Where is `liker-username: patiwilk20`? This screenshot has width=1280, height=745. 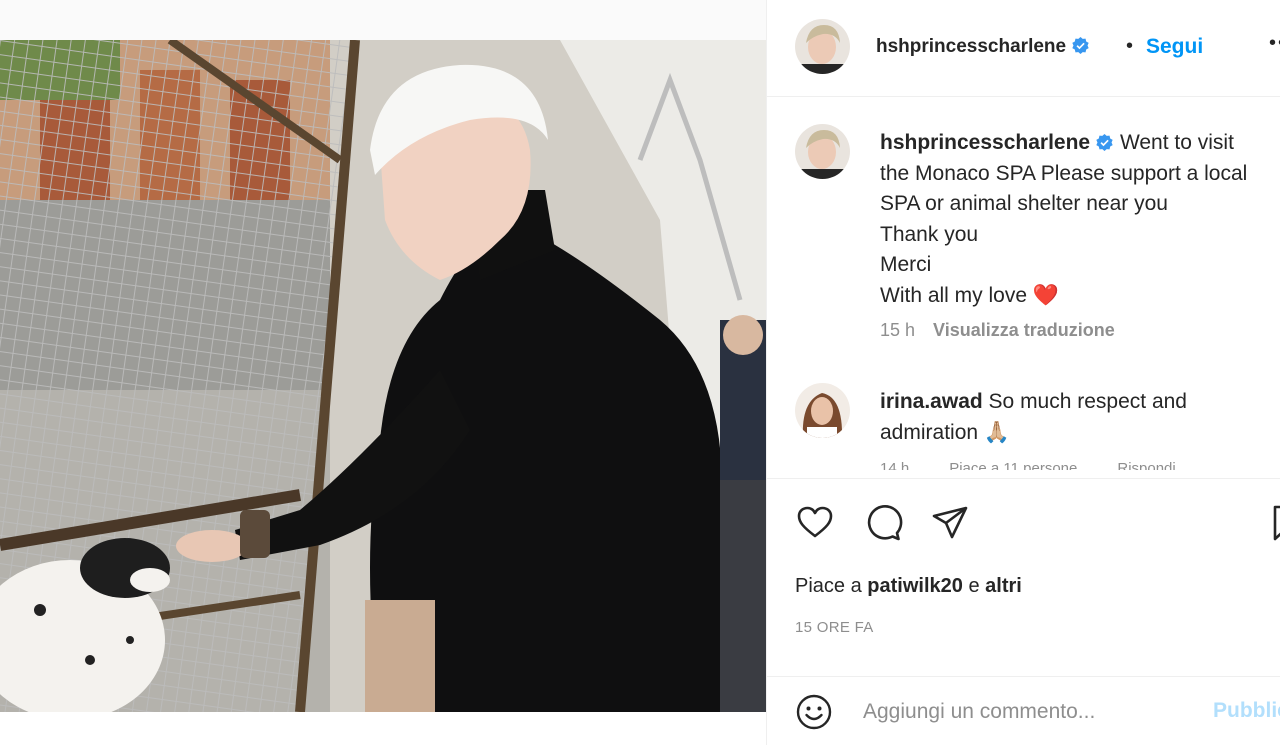 liker-username: patiwilk20 is located at coordinates (915, 586).